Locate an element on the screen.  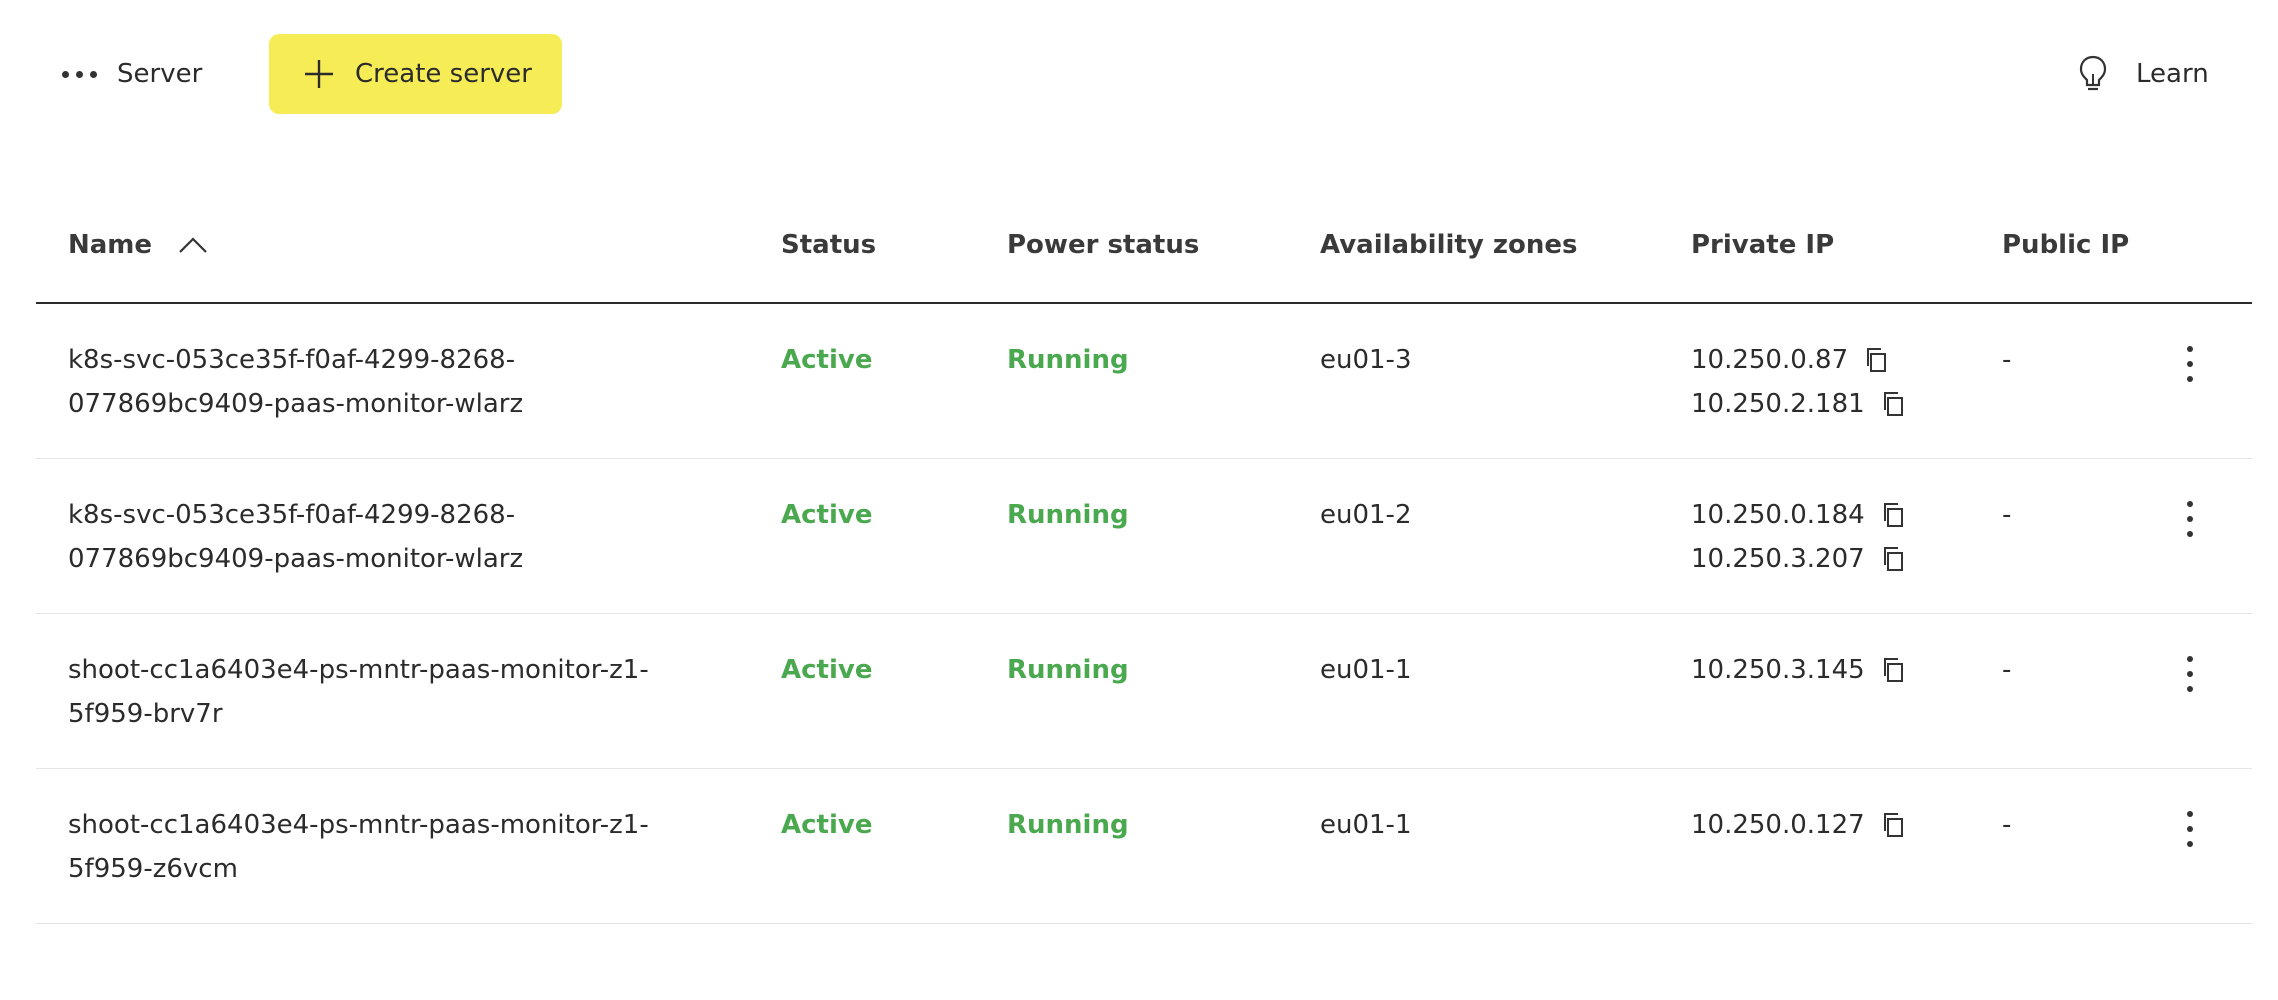
private-ip-list: 10.250.3.145 is located at coordinates (1799, 670).